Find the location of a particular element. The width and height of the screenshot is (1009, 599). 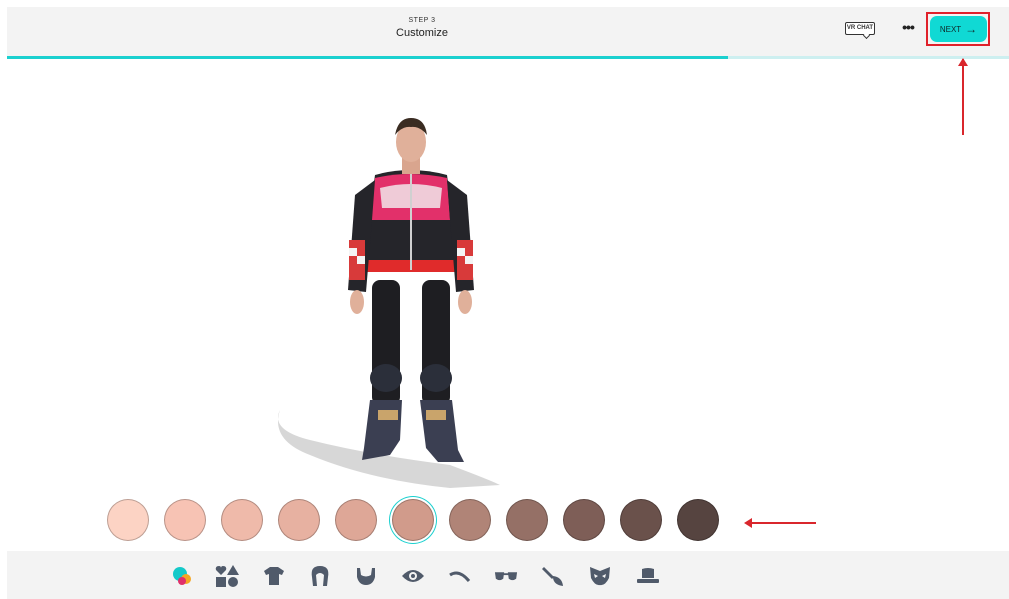

hair-icon is located at coordinates (320, 576).